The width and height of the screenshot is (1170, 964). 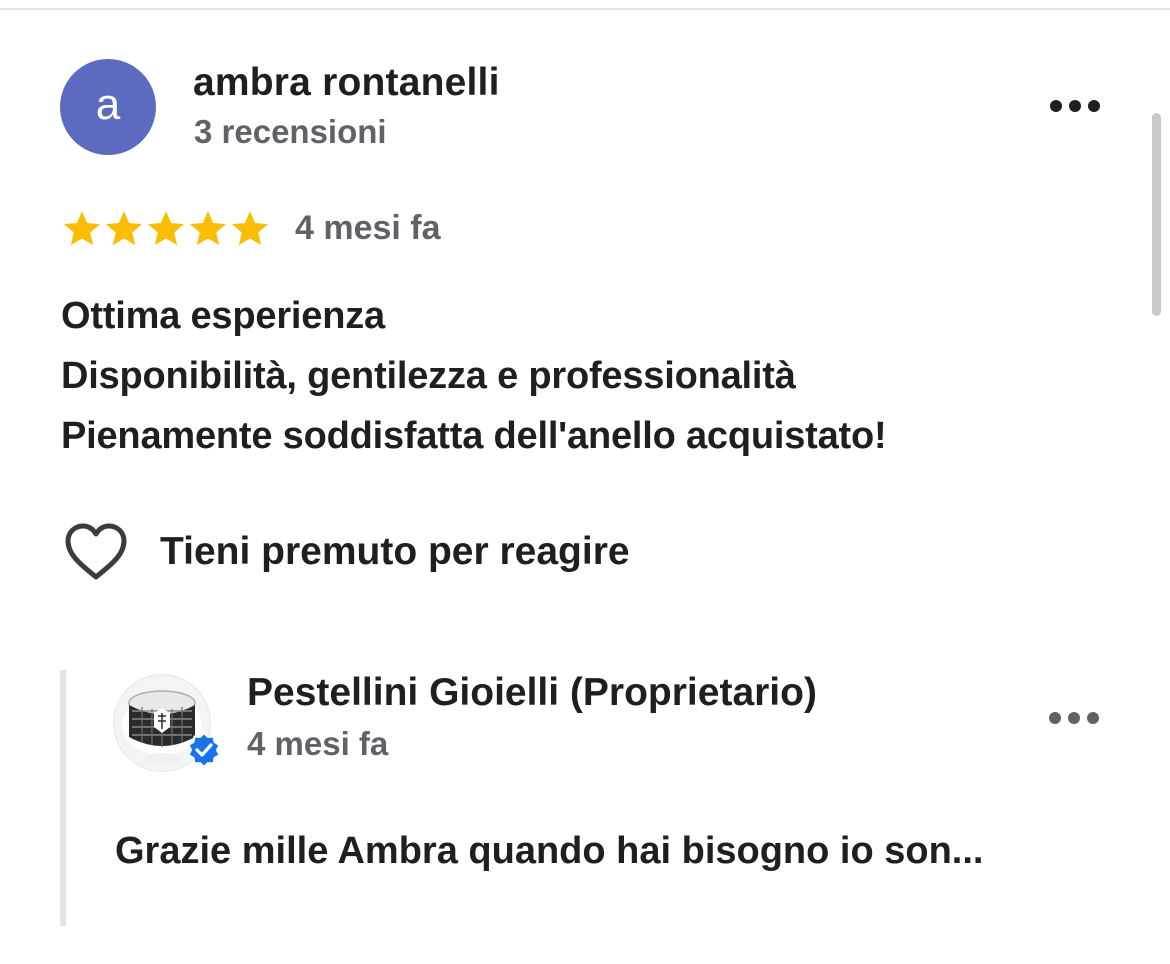 What do you see at coordinates (167, 723) in the screenshot?
I see `owner-avatar` at bounding box center [167, 723].